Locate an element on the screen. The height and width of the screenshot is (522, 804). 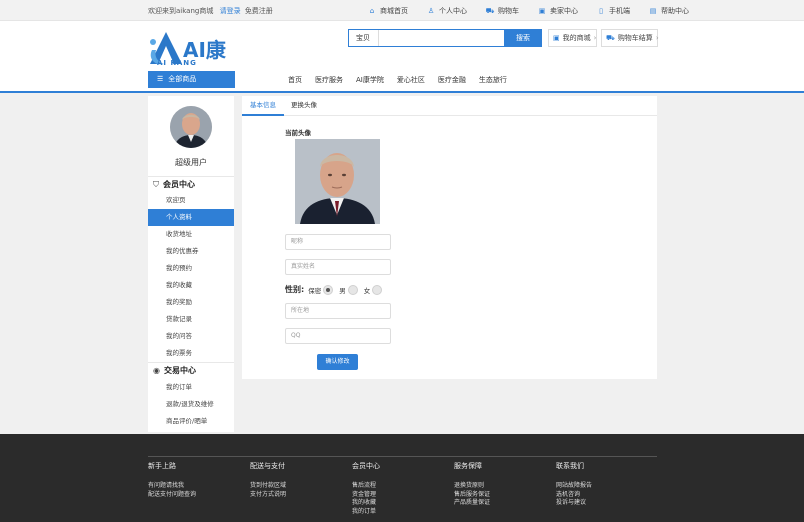
real-name-field: 真实姓名 is located at coordinates (338, 267).